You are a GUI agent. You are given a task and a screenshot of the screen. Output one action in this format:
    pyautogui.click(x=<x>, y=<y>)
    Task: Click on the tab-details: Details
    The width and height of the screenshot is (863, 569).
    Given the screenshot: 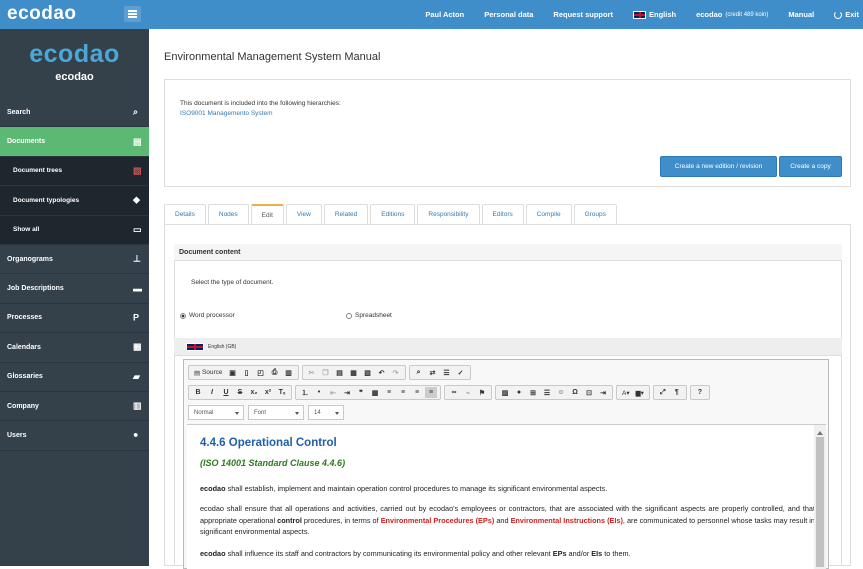 What is the action you would take?
    pyautogui.click(x=185, y=214)
    